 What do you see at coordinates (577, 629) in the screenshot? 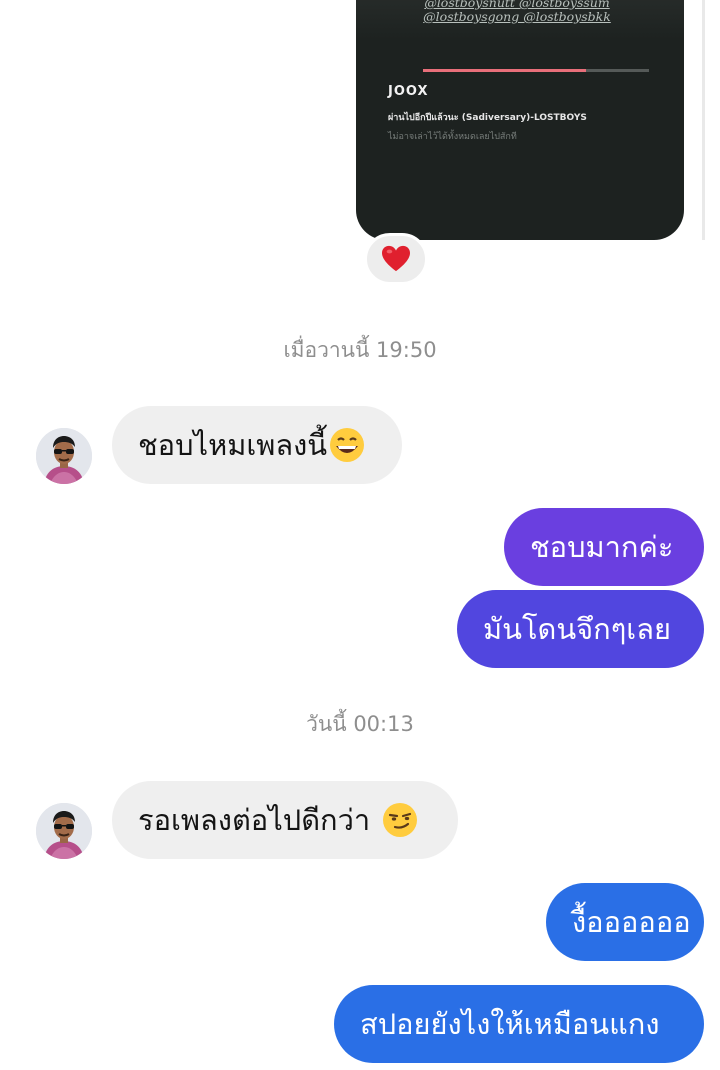
I see `message-text: มันโดนจึกๆเลย` at bounding box center [577, 629].